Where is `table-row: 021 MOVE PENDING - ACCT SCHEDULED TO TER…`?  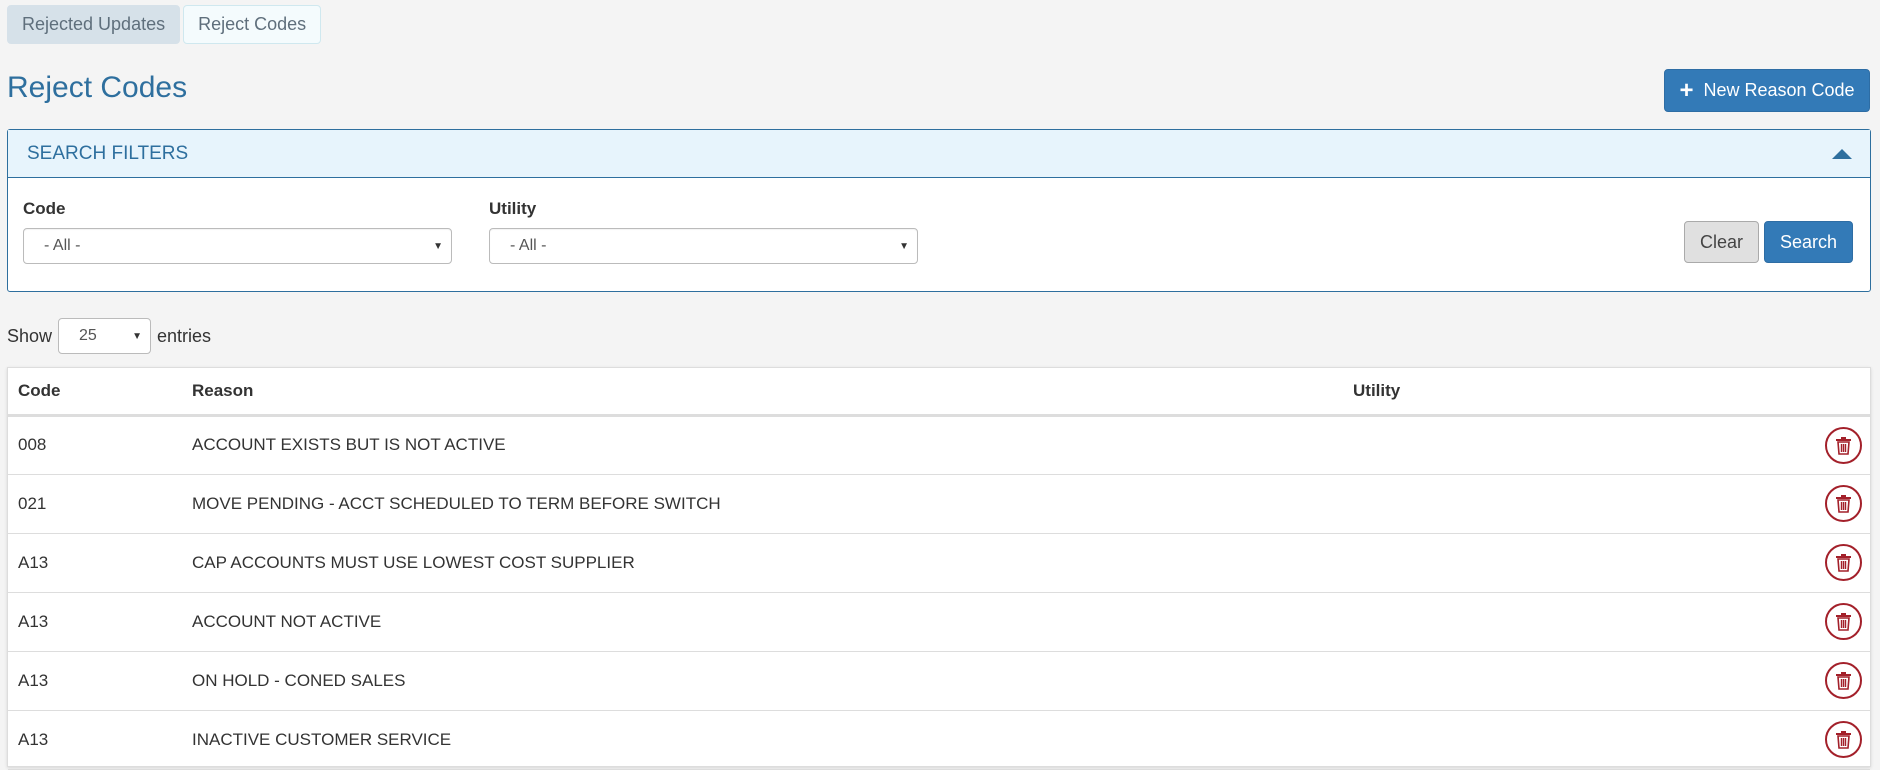 table-row: 021 MOVE PENDING - ACCT SCHEDULED TO TER… is located at coordinates (939, 504).